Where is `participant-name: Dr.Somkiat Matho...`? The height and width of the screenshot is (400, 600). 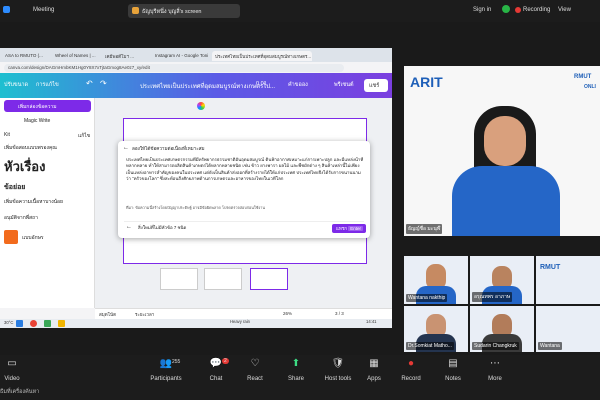 participant-name: Dr.Somkiat Matho... is located at coordinates (430, 346).